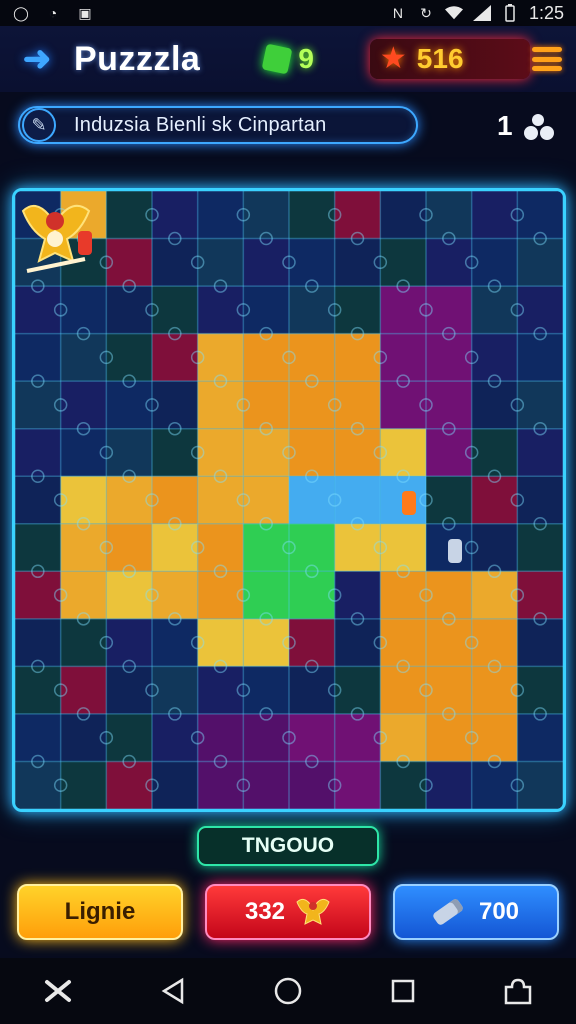  Describe the element at coordinates (409, 503) in the screenshot. I see `diamond-item-icon` at that location.